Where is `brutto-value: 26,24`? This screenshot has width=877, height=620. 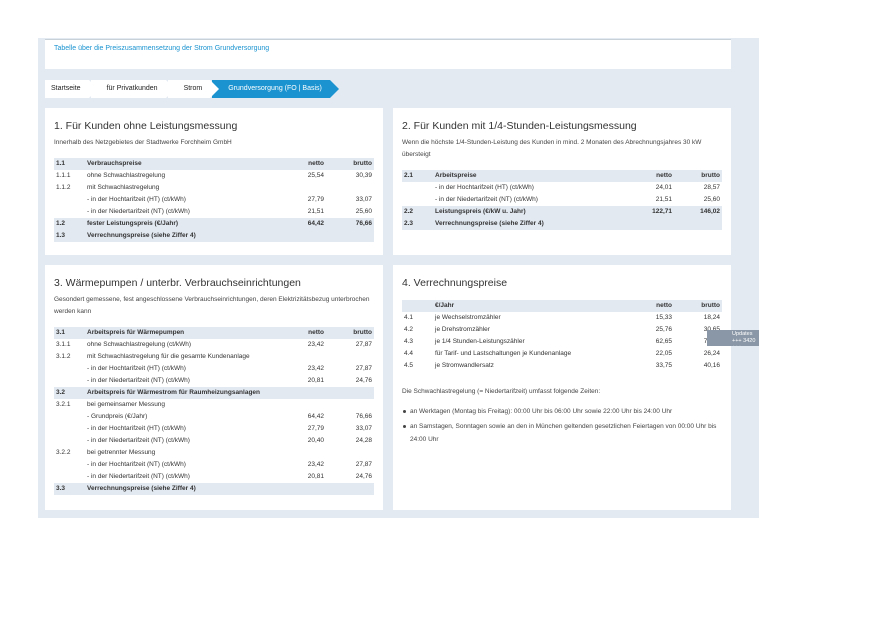
brutto-value: 26,24 is located at coordinates (711, 353).